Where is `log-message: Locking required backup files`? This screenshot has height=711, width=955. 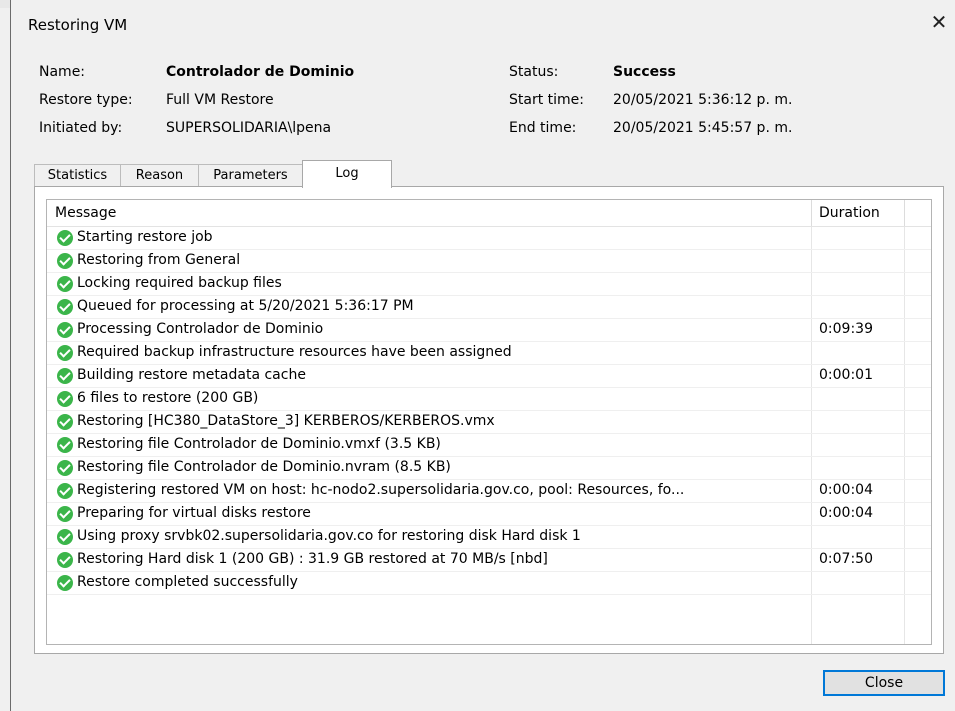 log-message: Locking required backup files is located at coordinates (179, 283).